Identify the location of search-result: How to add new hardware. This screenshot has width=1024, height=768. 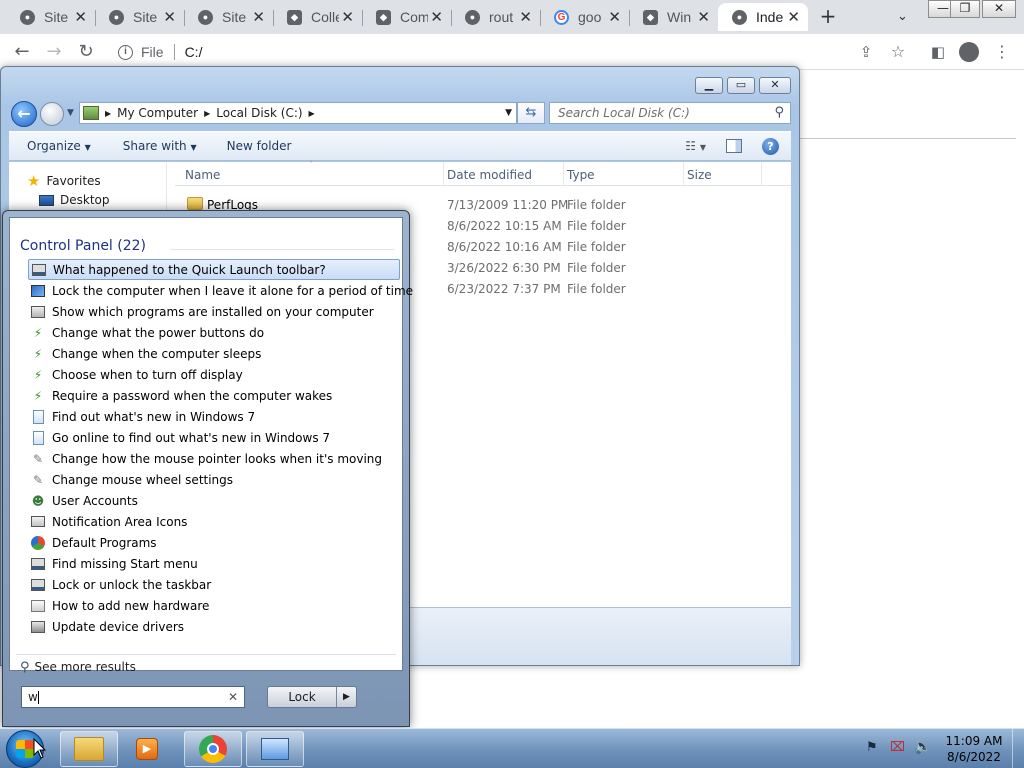
(214, 605).